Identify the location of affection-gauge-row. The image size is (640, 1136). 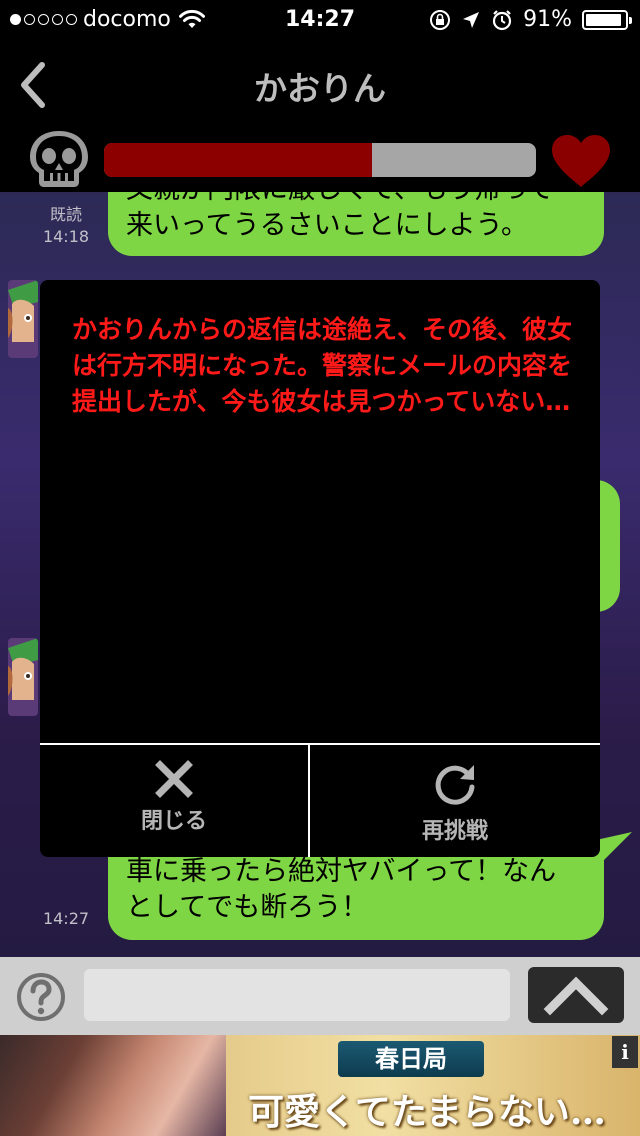
(320, 160).